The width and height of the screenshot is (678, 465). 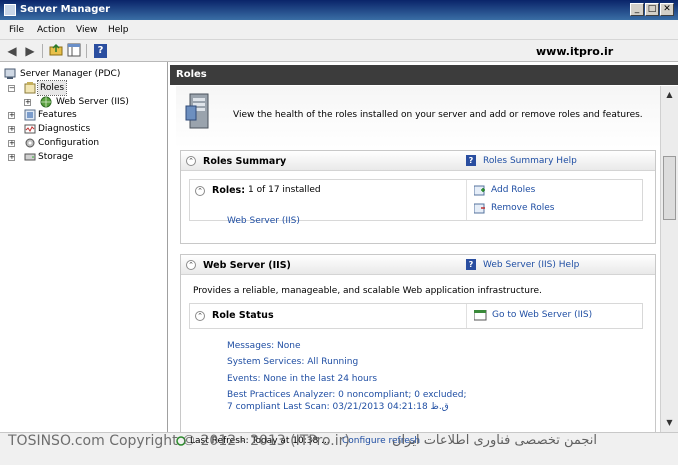 I want to click on persian-watermark: انجمن تخصصی فناوری اطلاعات ایران, so click(x=495, y=440).